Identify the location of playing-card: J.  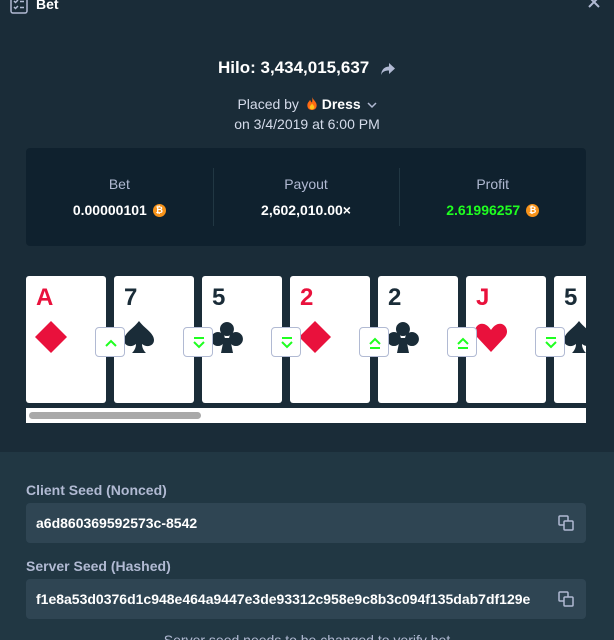
(506, 339).